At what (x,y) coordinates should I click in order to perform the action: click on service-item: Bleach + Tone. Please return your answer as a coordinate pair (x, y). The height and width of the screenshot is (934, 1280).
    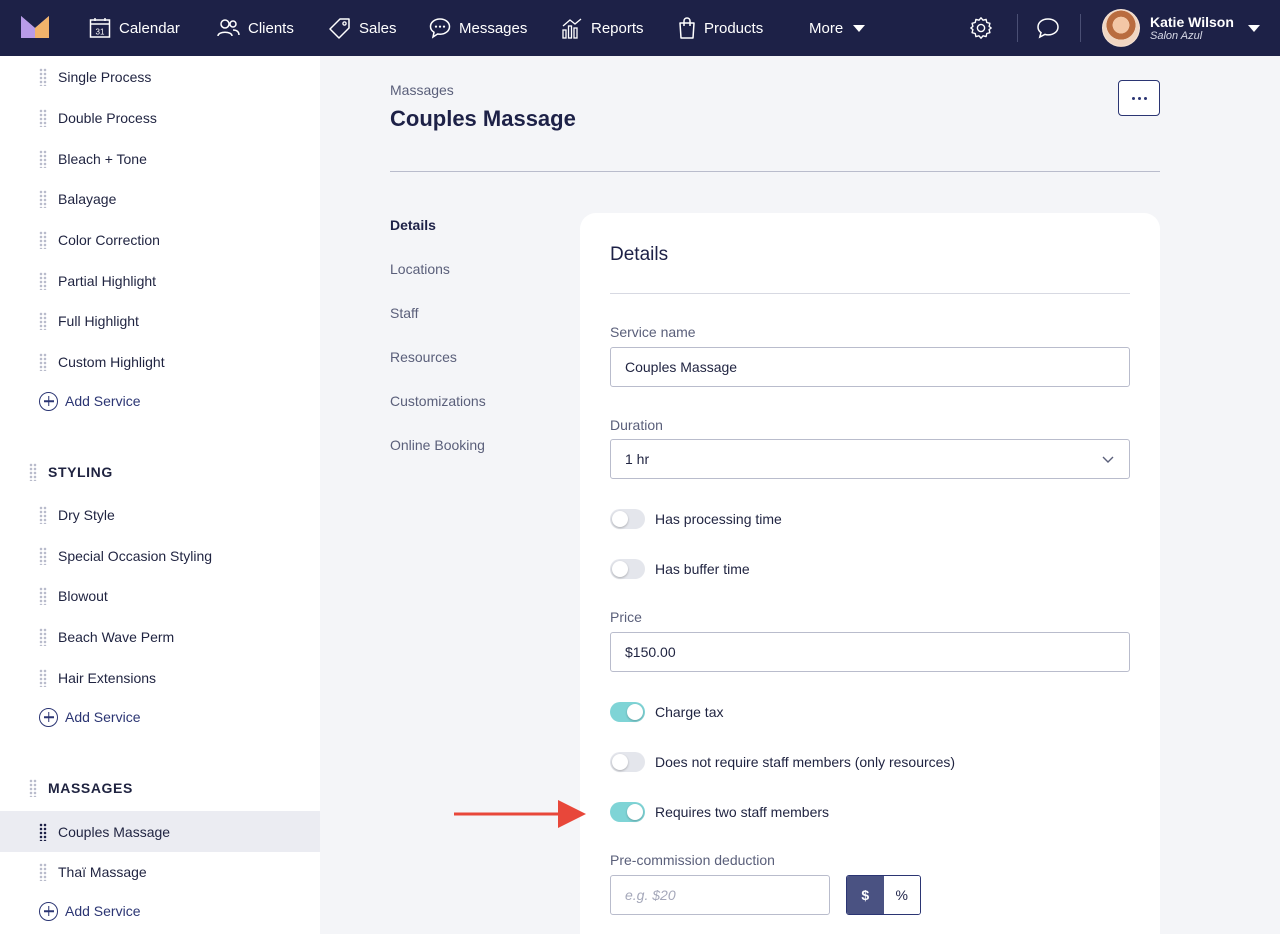
    Looking at the image, I should click on (160, 158).